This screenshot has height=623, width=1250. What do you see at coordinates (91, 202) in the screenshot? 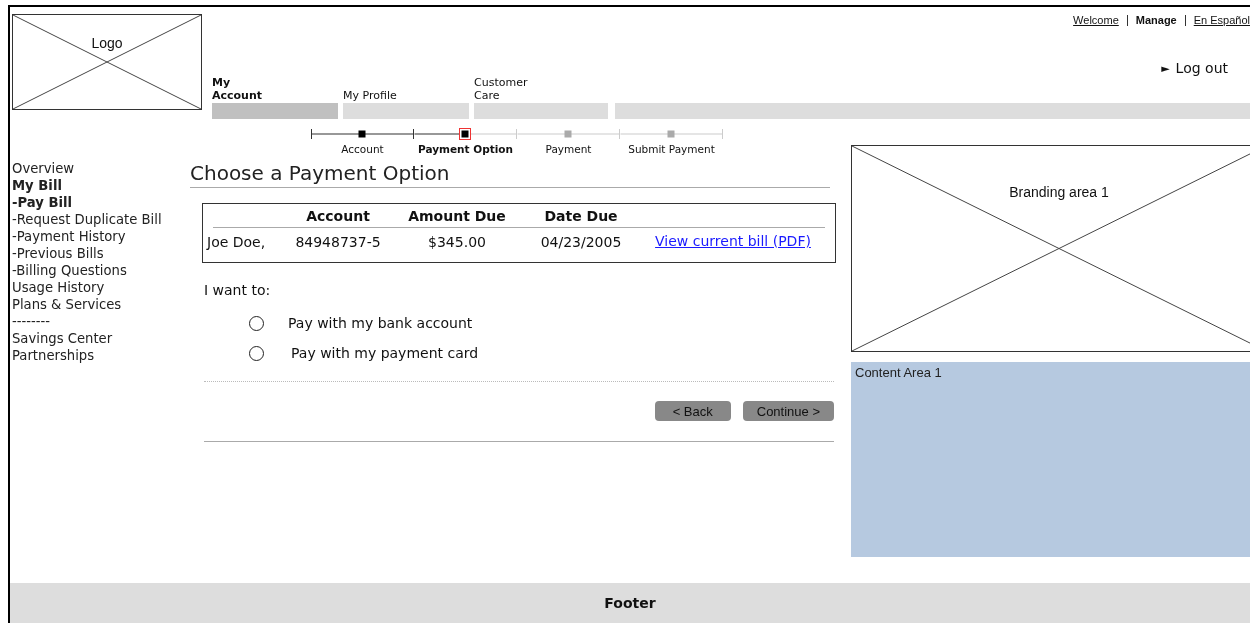
I see `sidebar-item: -Pay Bill` at bounding box center [91, 202].